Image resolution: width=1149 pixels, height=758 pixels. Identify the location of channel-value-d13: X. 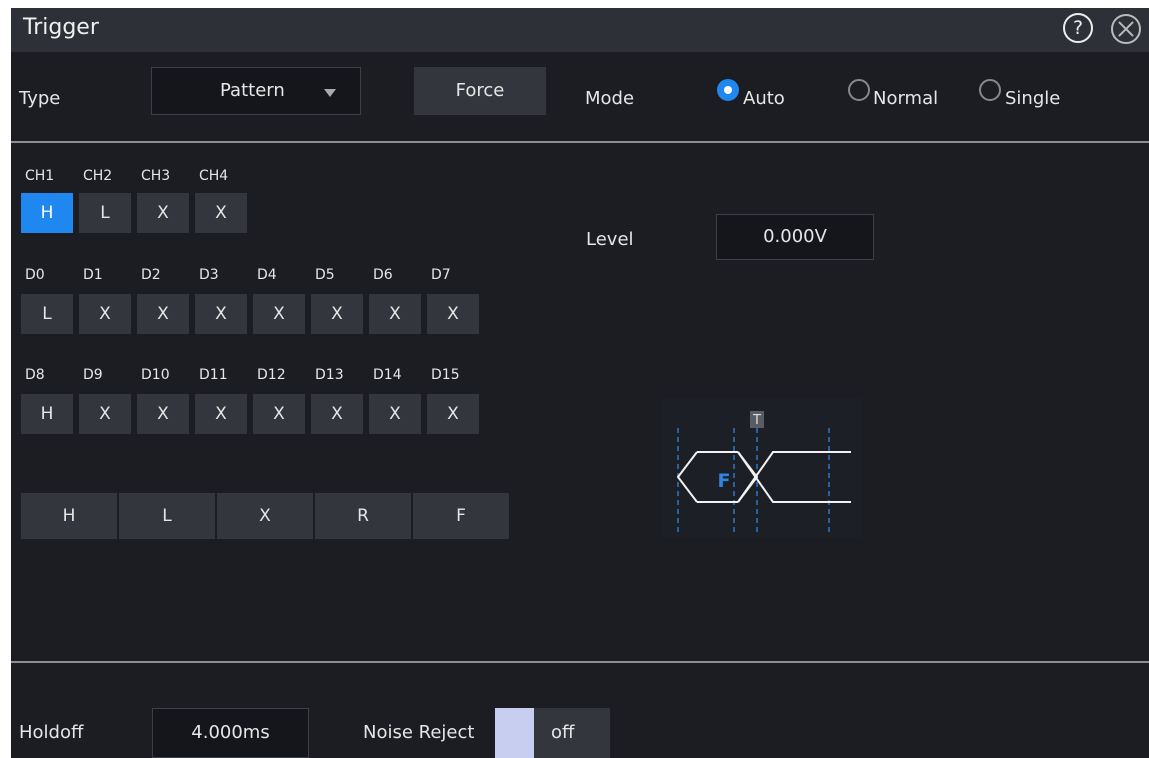
(337, 414).